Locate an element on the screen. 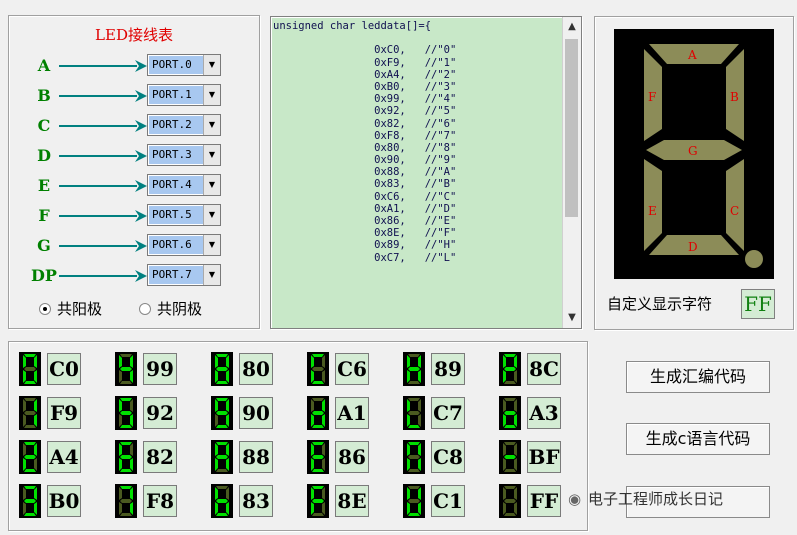  code-line: 0x83, //"B" is located at coordinates (365, 184).